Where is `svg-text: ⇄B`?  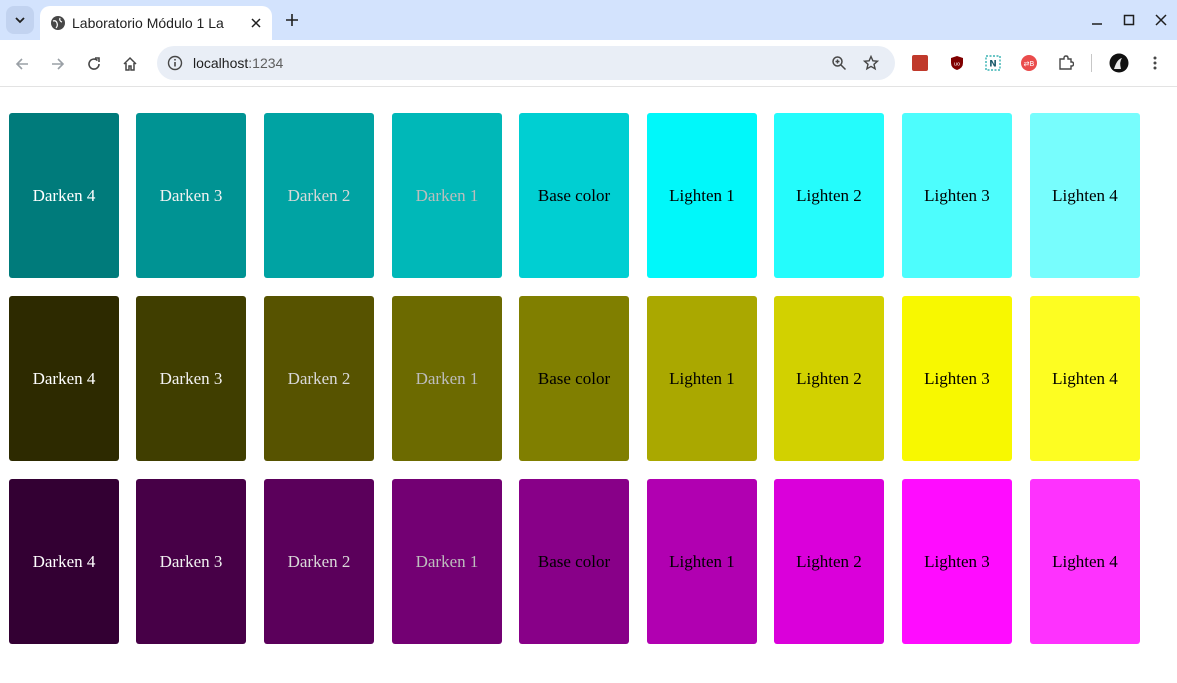
svg-text: ⇄B is located at coordinates (1029, 64).